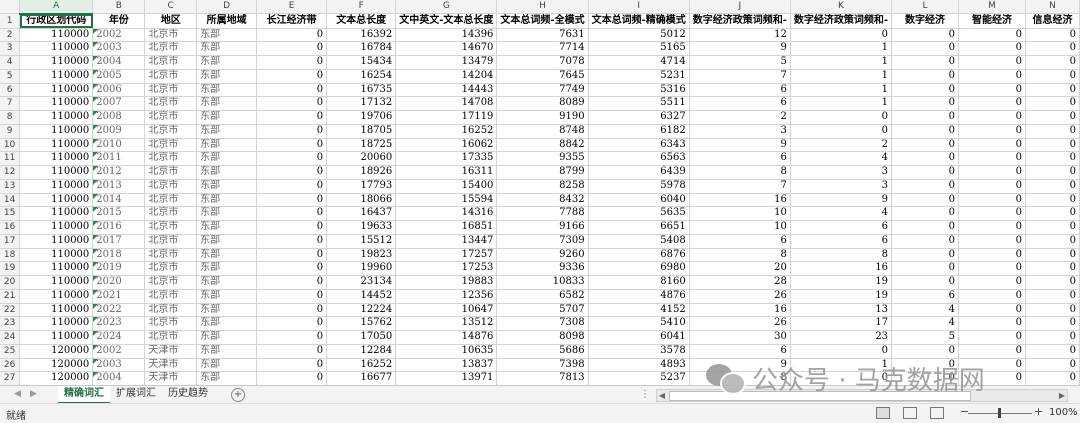 This screenshot has height=423, width=1080. Describe the element at coordinates (841, 200) in the screenshot. I see `cell: 9` at that location.